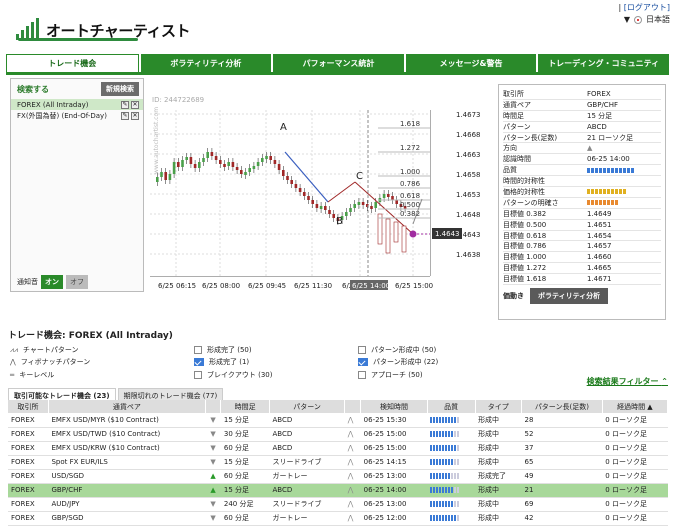 The image size is (680, 530). What do you see at coordinates (513, 296) in the screenshot?
I see `price-move-label: 価動き` at bounding box center [513, 296].